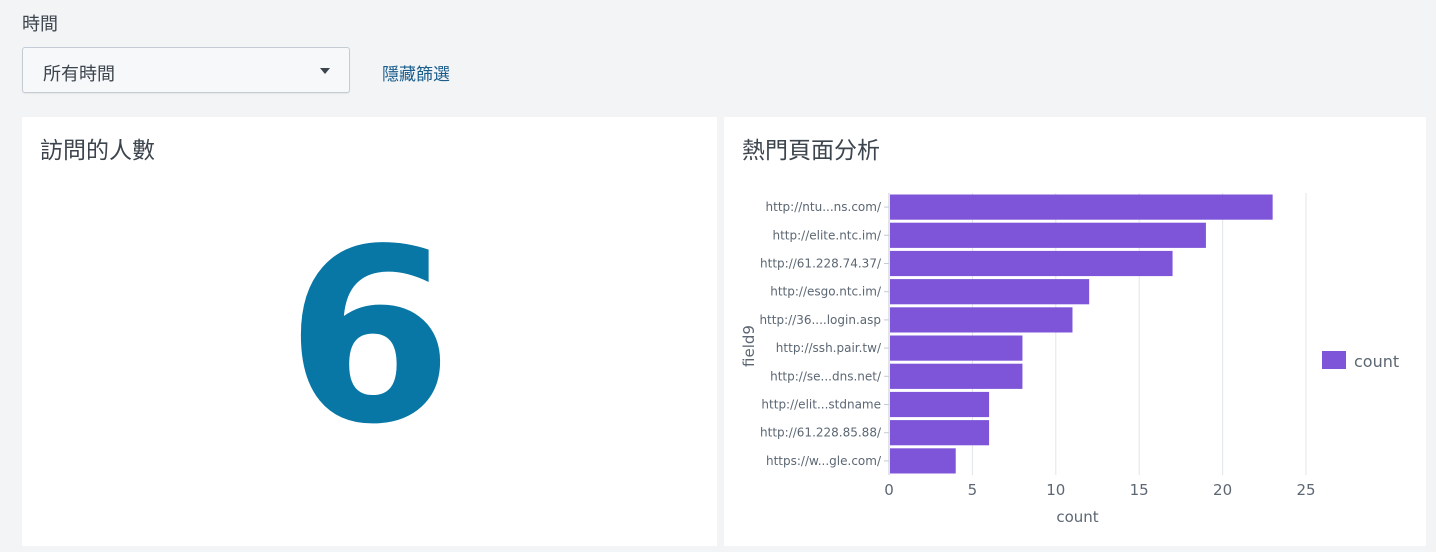 This screenshot has height=552, width=1436. Describe the element at coordinates (826, 235) in the screenshot. I see `y-tick-label: http://elite.ntc.im/` at that location.